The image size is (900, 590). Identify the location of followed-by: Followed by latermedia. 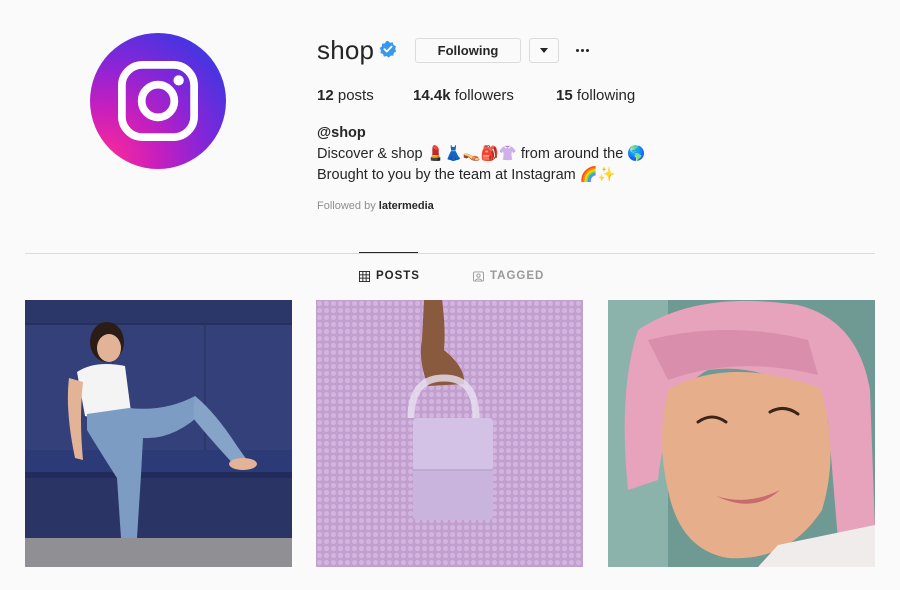
(375, 206).